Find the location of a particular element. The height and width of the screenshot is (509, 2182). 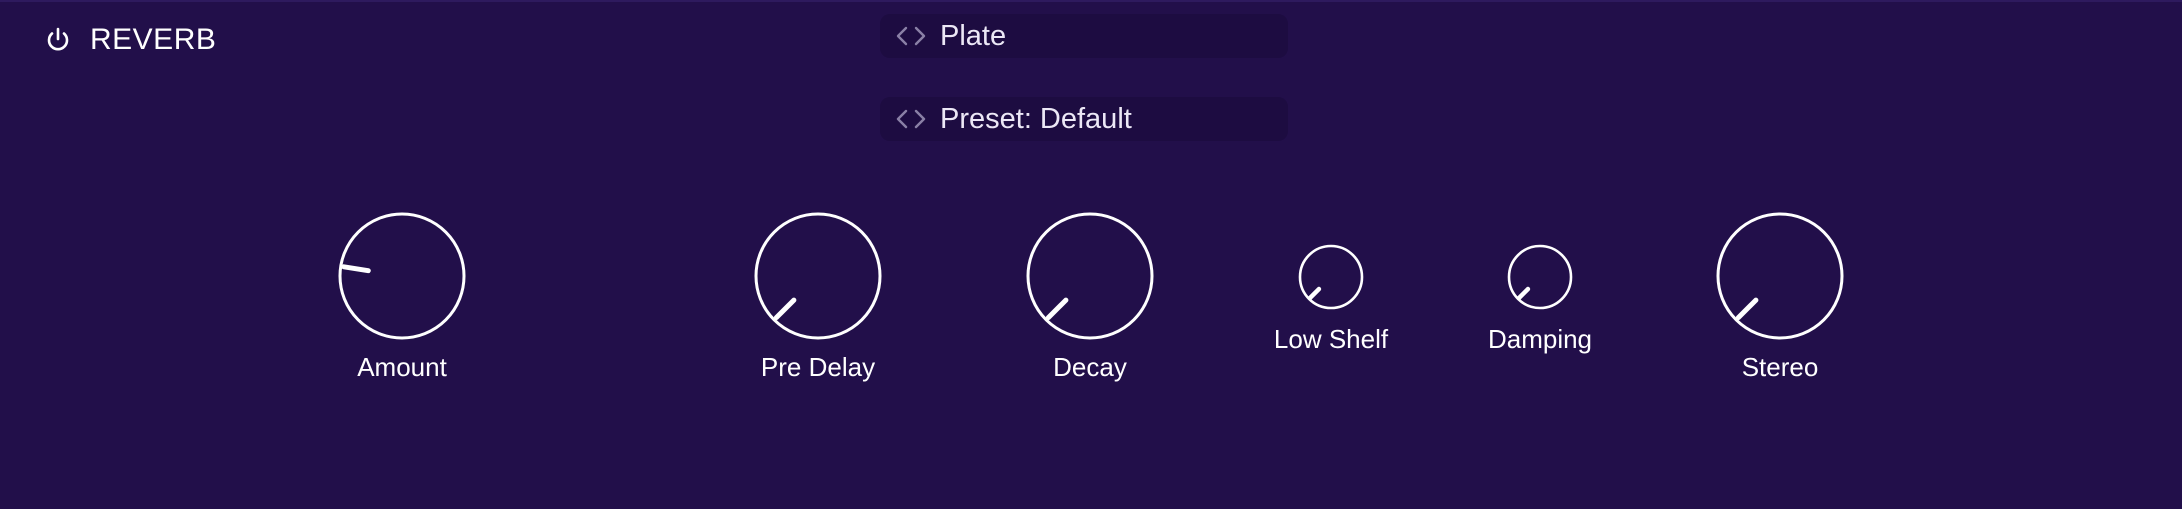

knob-decay is located at coordinates (1090, 276).